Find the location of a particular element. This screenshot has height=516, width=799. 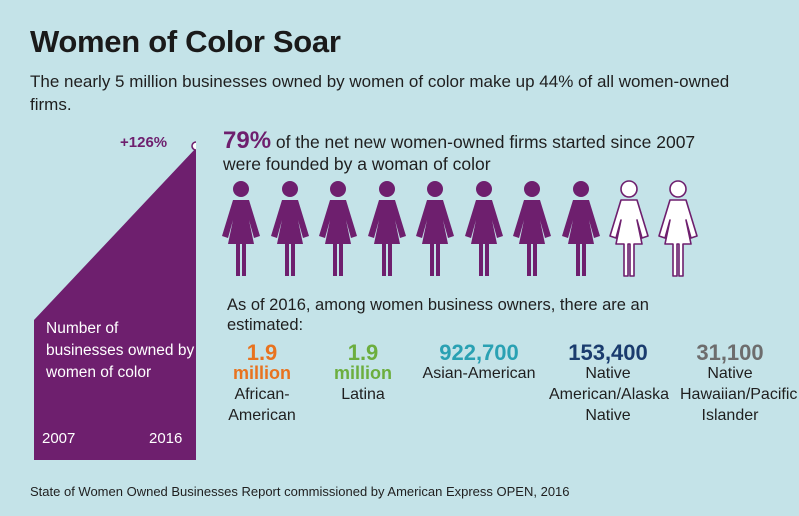

stat-native-hawaiian: 31,100 Native Hawaiian/Pacific Islander is located at coordinates (739, 383).